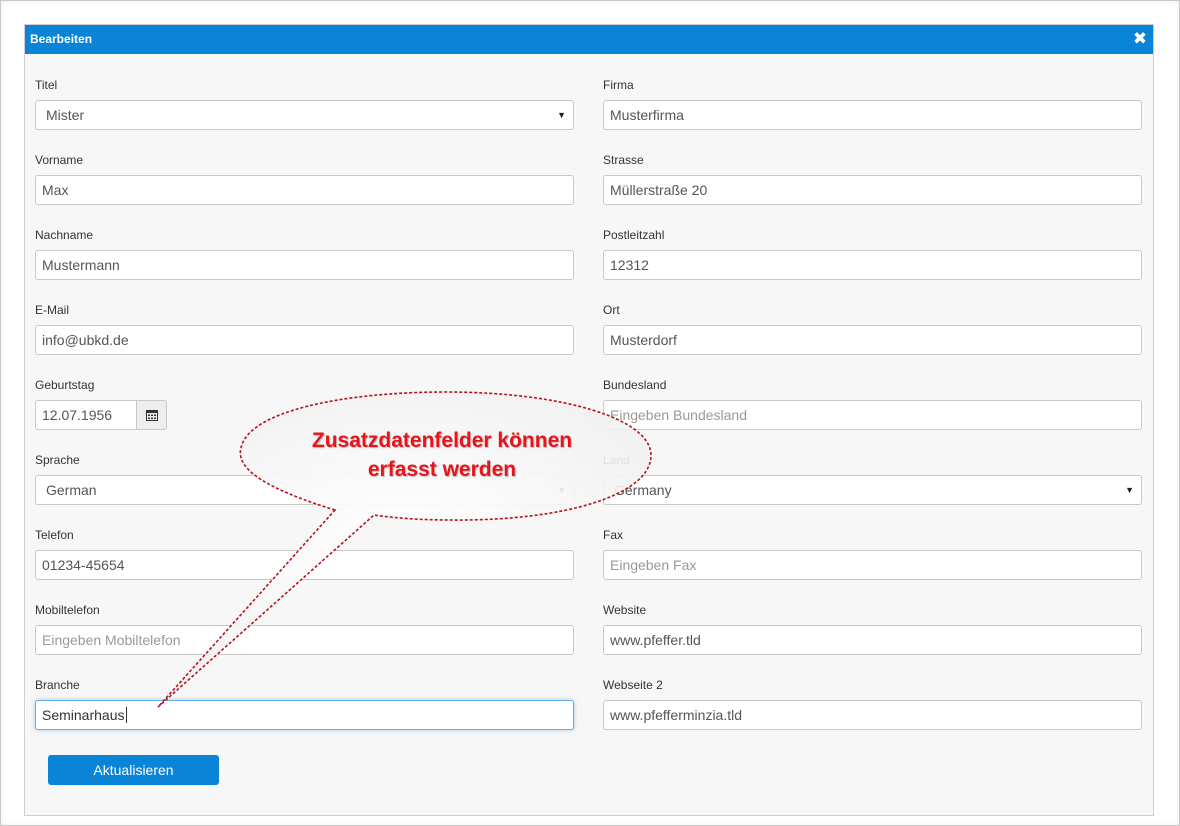  Describe the element at coordinates (589, 39) in the screenshot. I see `dialog-header: Bearbeiten ✖` at that location.